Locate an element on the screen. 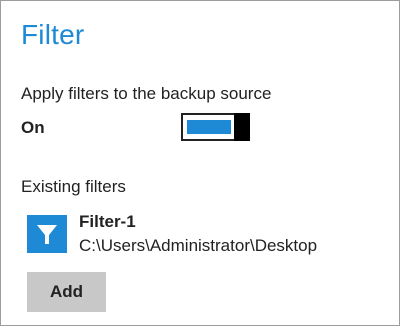  filter-name: Filter-1 is located at coordinates (107, 221).